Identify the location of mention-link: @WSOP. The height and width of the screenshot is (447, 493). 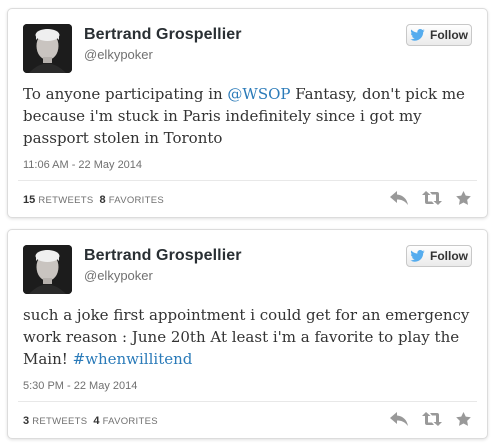
(258, 94).